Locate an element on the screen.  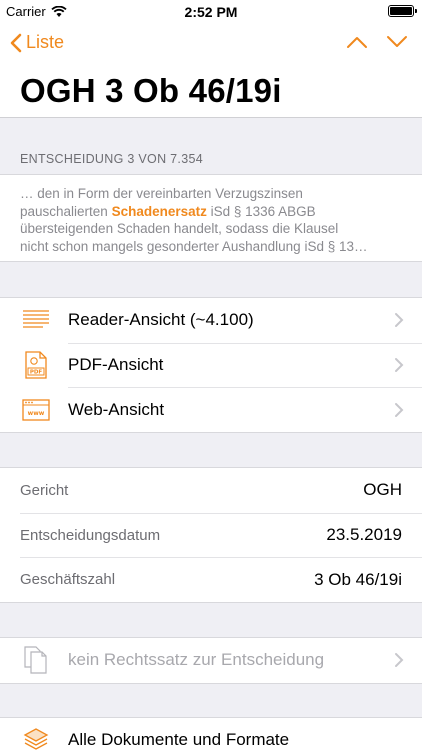
next-button is located at coordinates (397, 42).